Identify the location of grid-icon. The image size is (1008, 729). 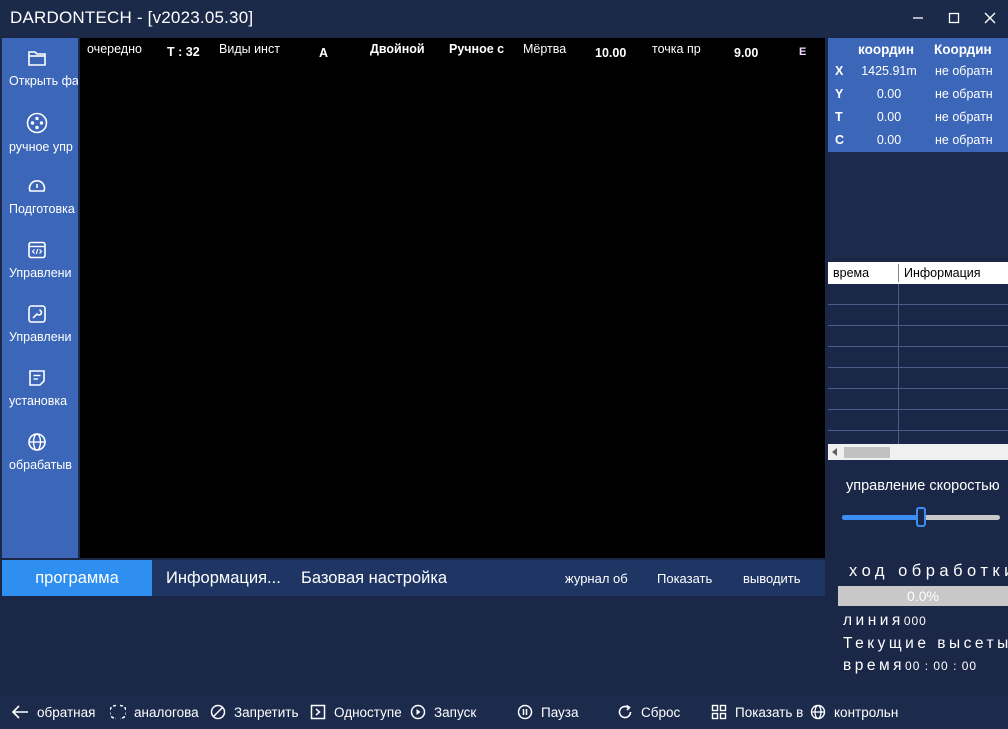
(719, 712).